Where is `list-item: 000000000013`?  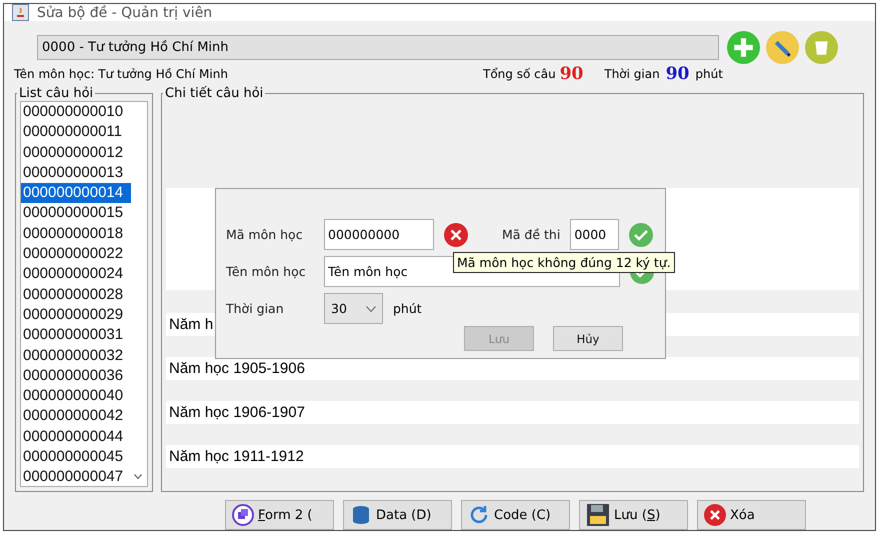 list-item: 000000000013 is located at coordinates (84, 173).